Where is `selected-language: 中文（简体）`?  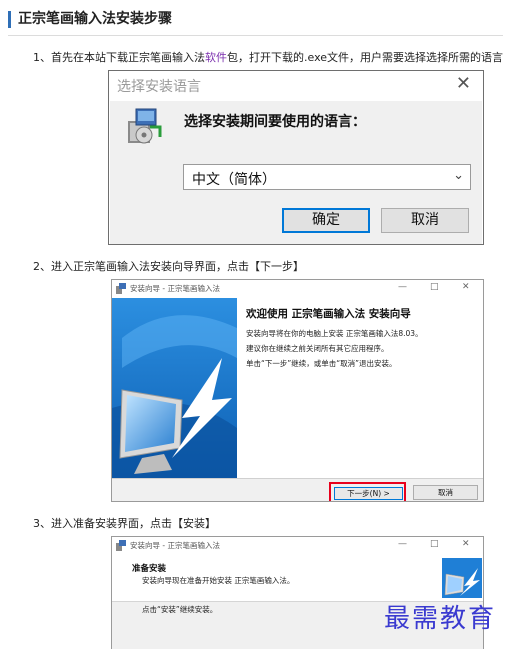
selected-language: 中文（简体） is located at coordinates (234, 180).